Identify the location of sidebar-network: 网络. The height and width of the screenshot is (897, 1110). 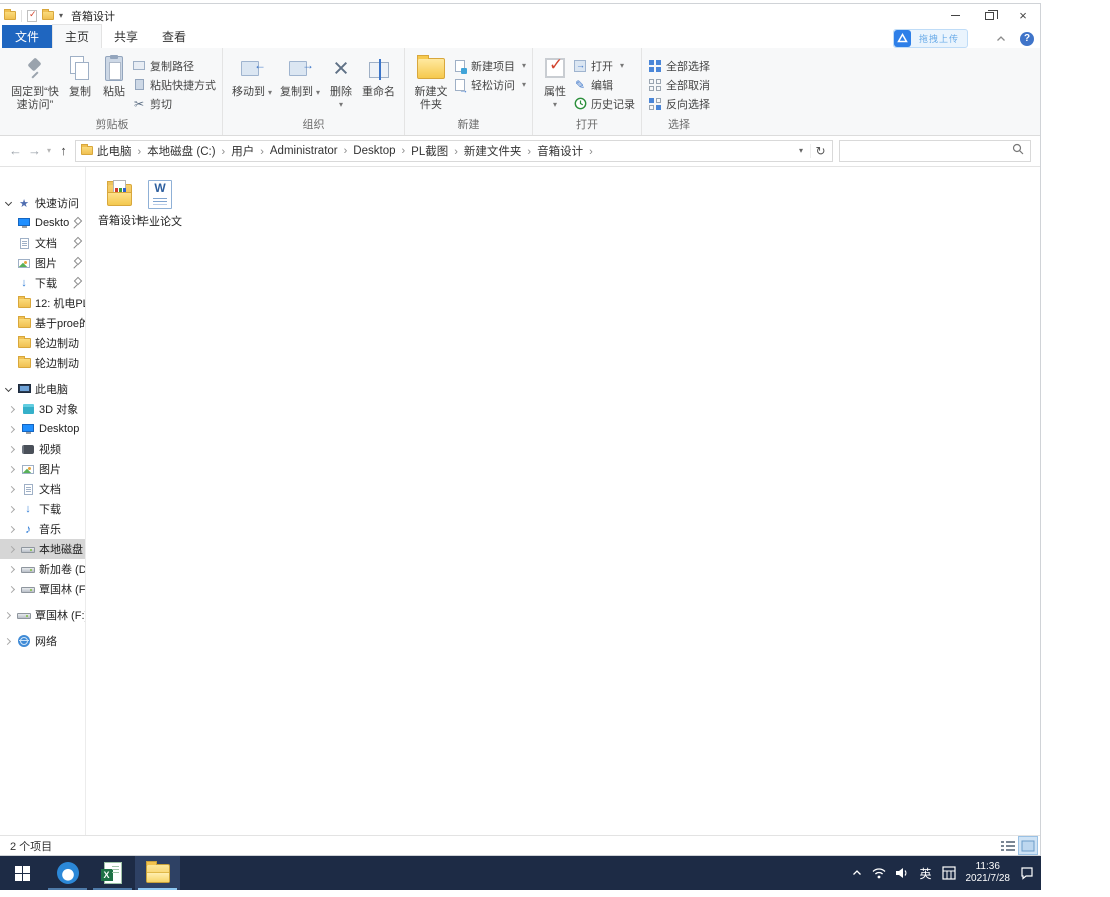
(42, 641).